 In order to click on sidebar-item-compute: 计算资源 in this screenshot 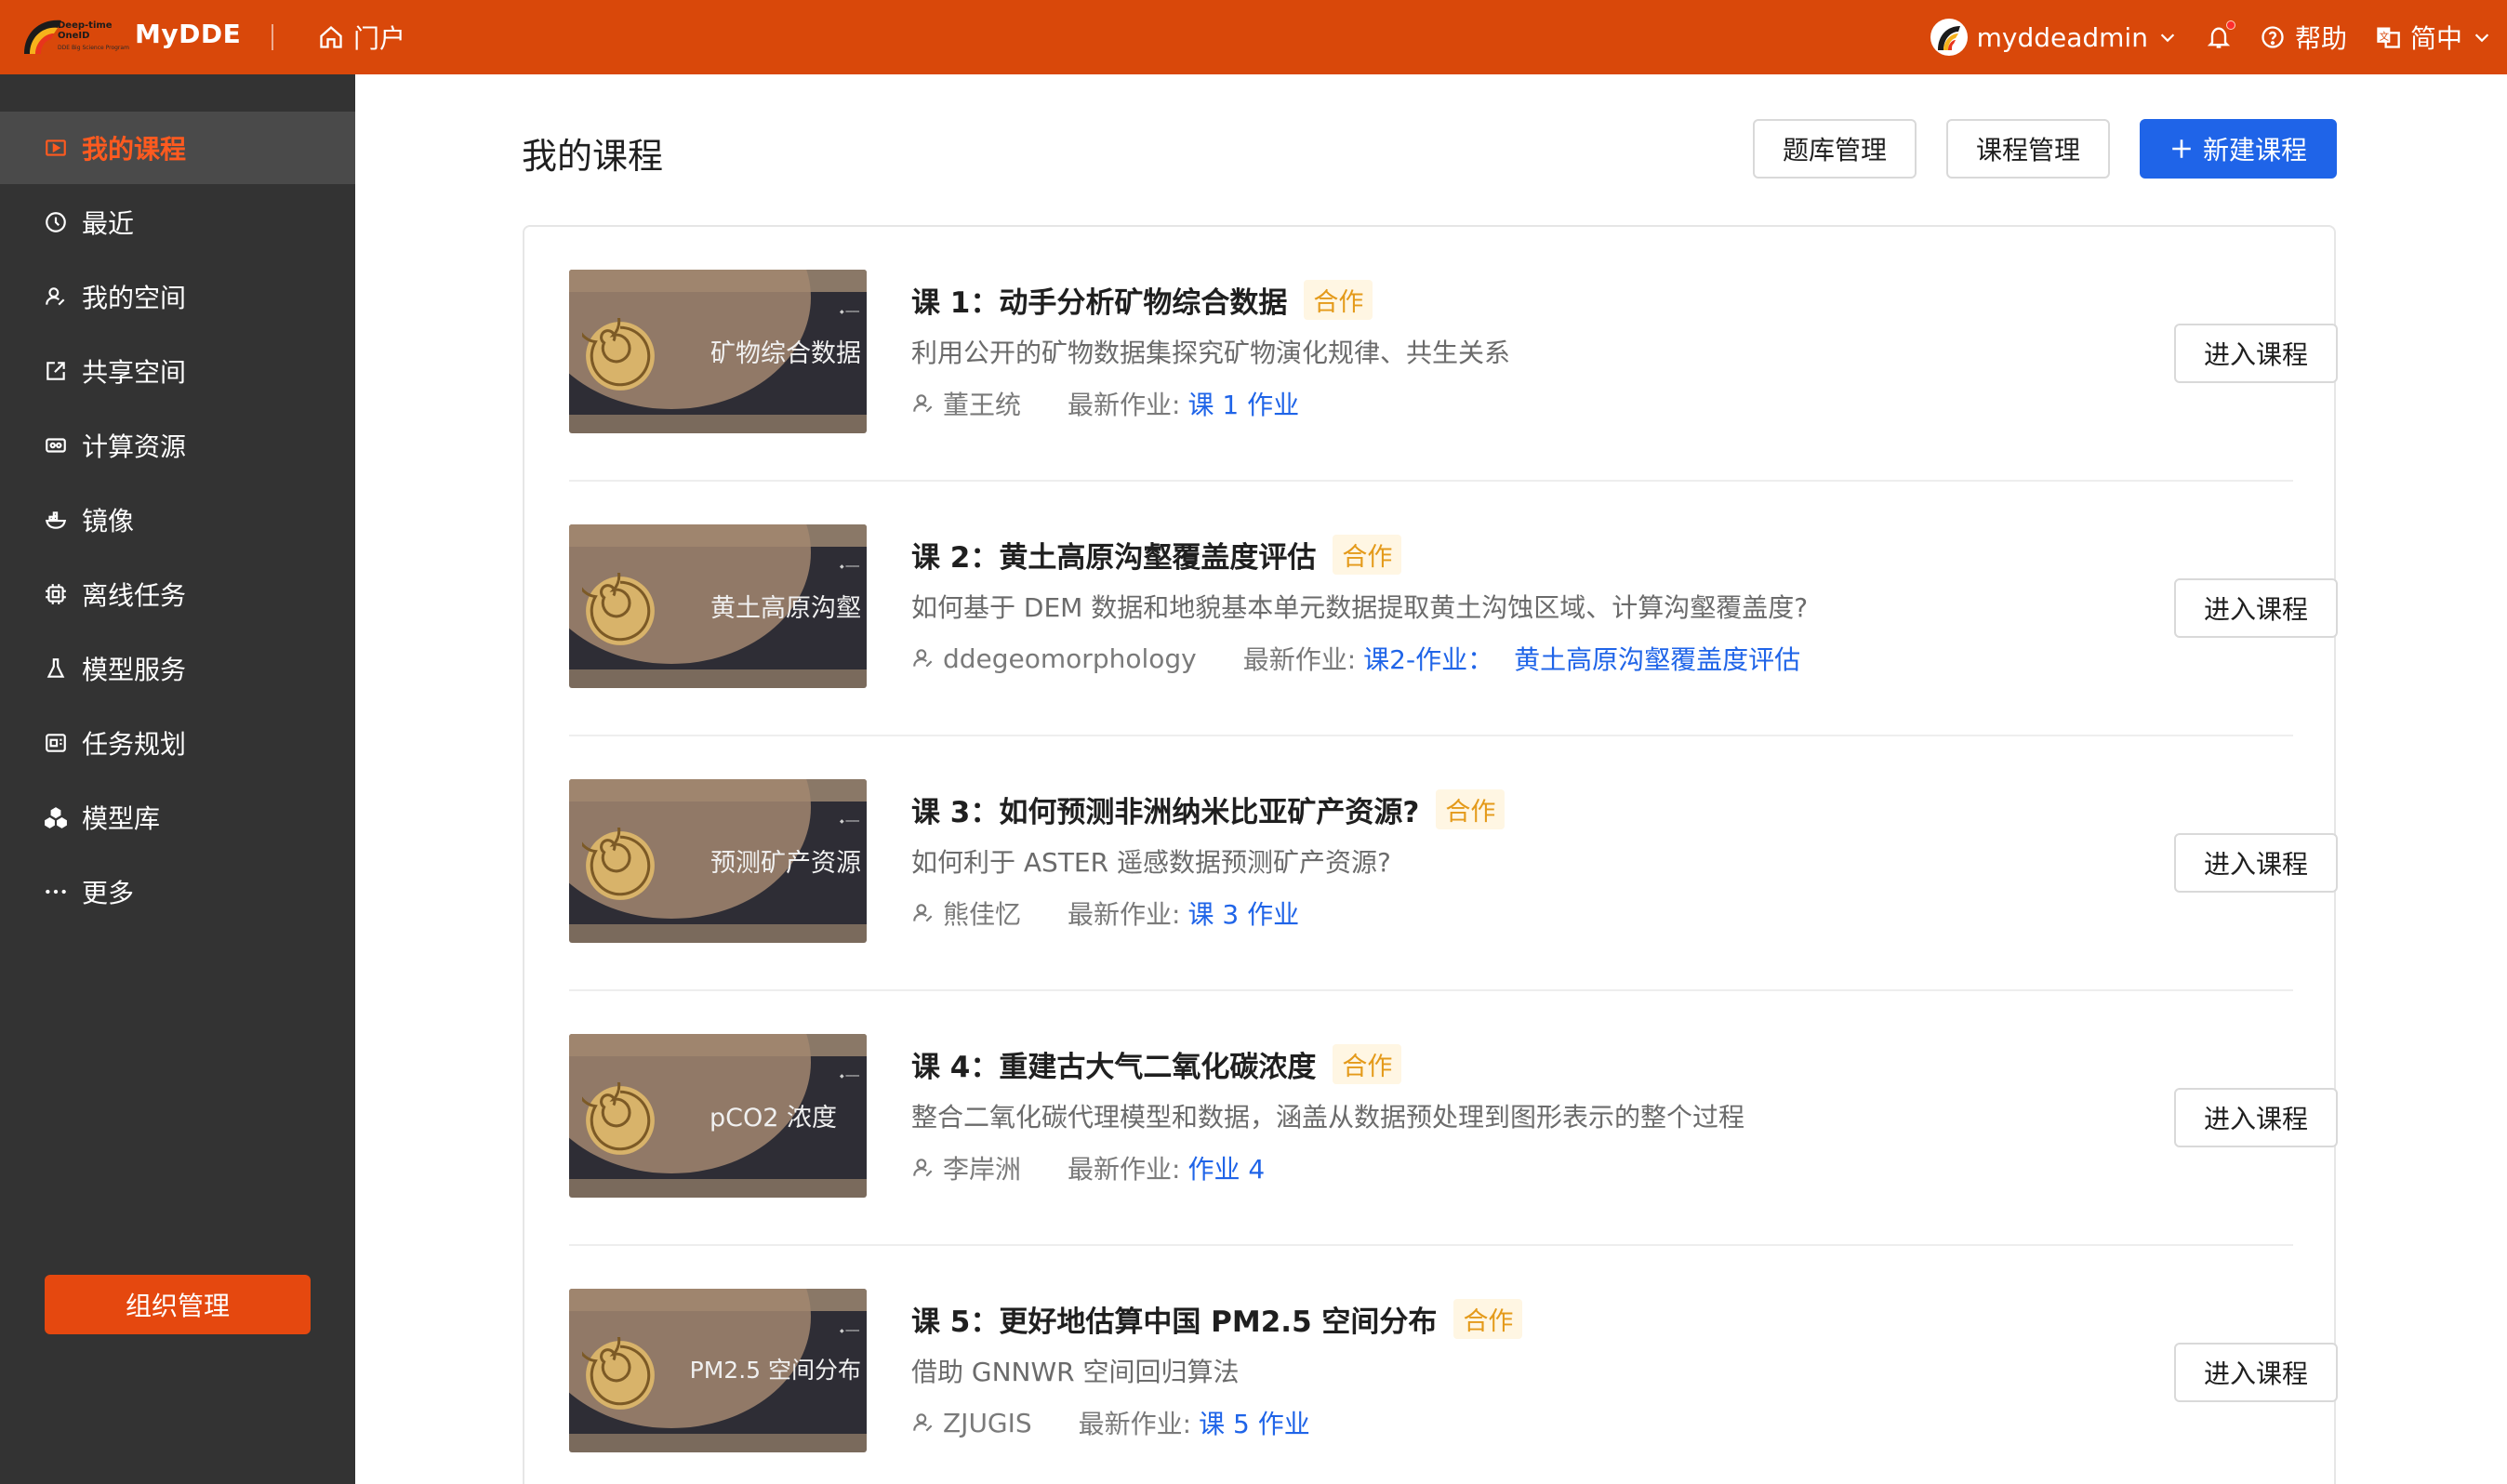, I will do `click(177, 445)`.